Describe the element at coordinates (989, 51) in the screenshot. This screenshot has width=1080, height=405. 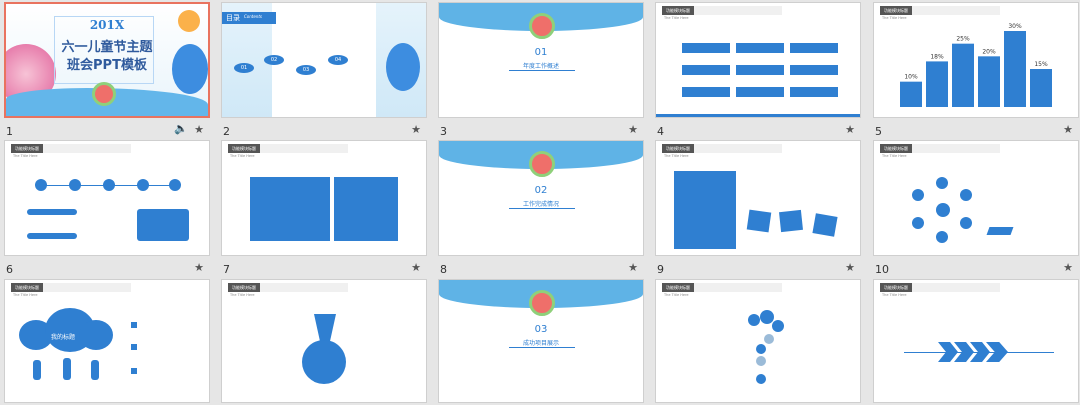
I see `bar-label-4: 20%` at that location.